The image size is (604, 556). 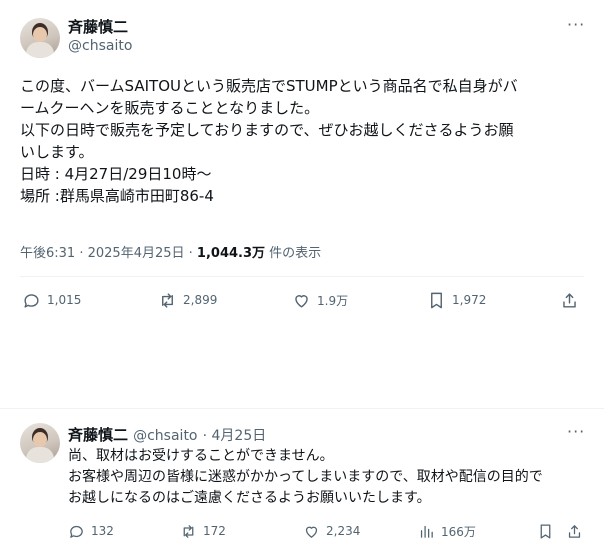 I want to click on post-meta: 午後6:31 · 2025年4月25日 · 1,044.3万 件の表示, so click(x=171, y=253).